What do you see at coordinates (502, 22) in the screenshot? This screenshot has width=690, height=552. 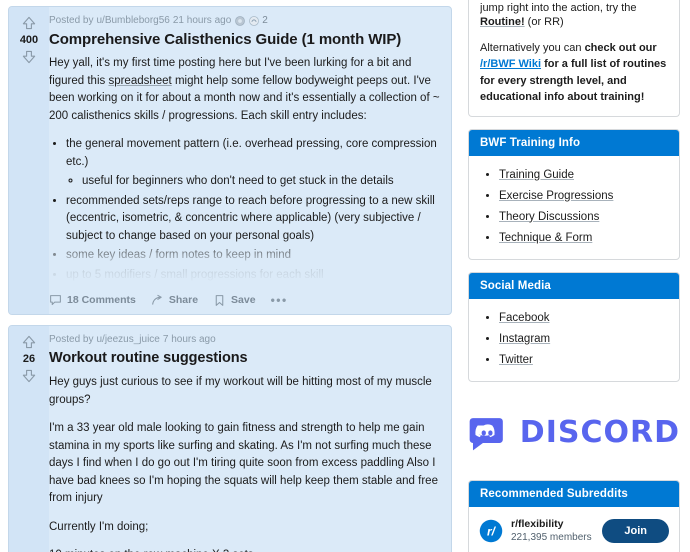 I see `recommended-routine-link: Routine!` at bounding box center [502, 22].